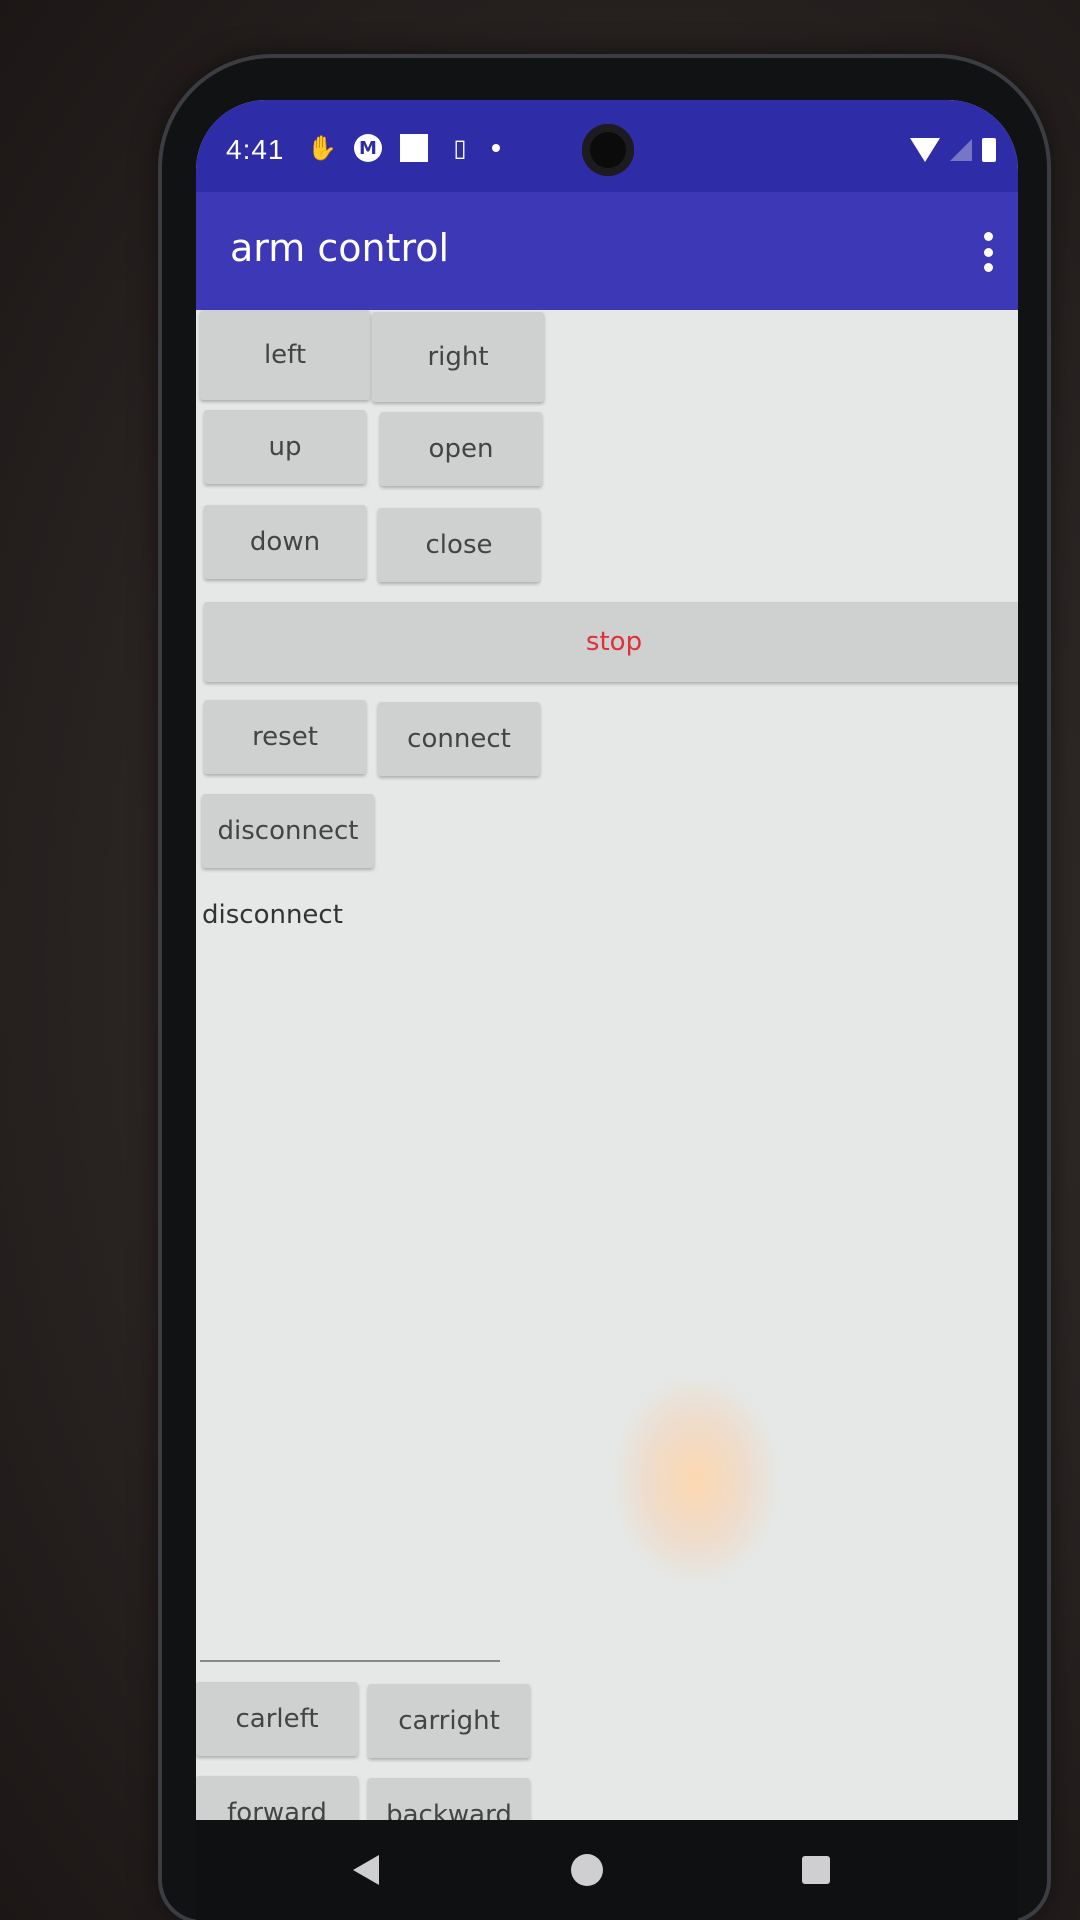 This screenshot has width=1080, height=1920. Describe the element at coordinates (366, 1870) in the screenshot. I see `back-icon` at that location.